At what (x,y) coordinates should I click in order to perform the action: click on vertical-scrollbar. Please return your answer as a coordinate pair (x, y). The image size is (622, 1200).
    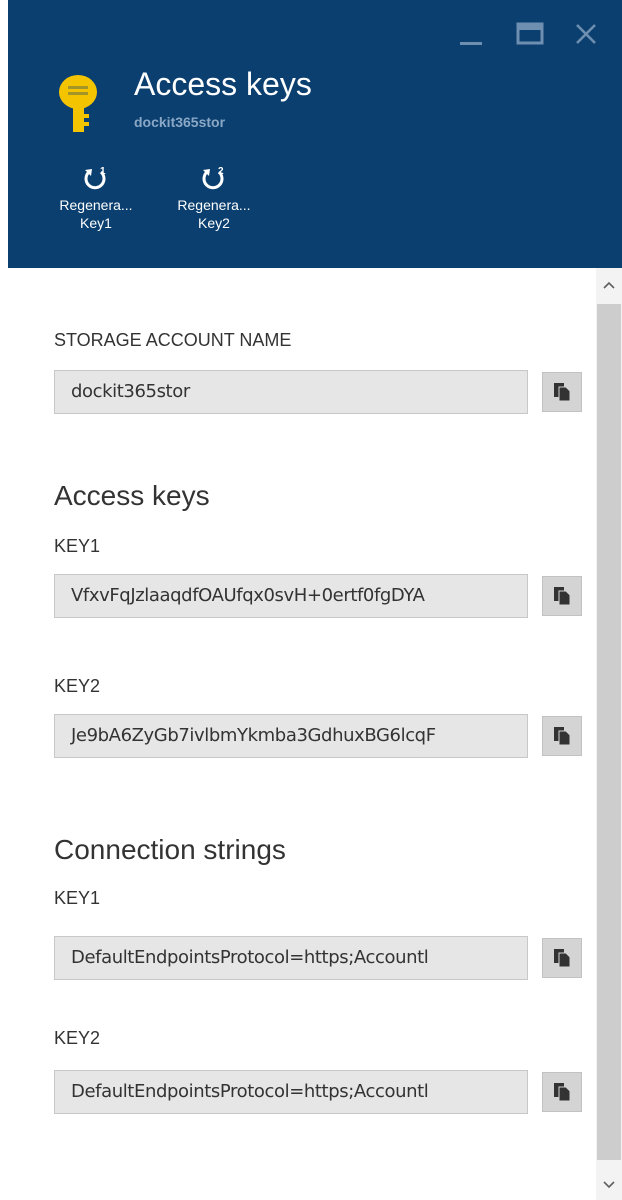
    Looking at the image, I should click on (609, 734).